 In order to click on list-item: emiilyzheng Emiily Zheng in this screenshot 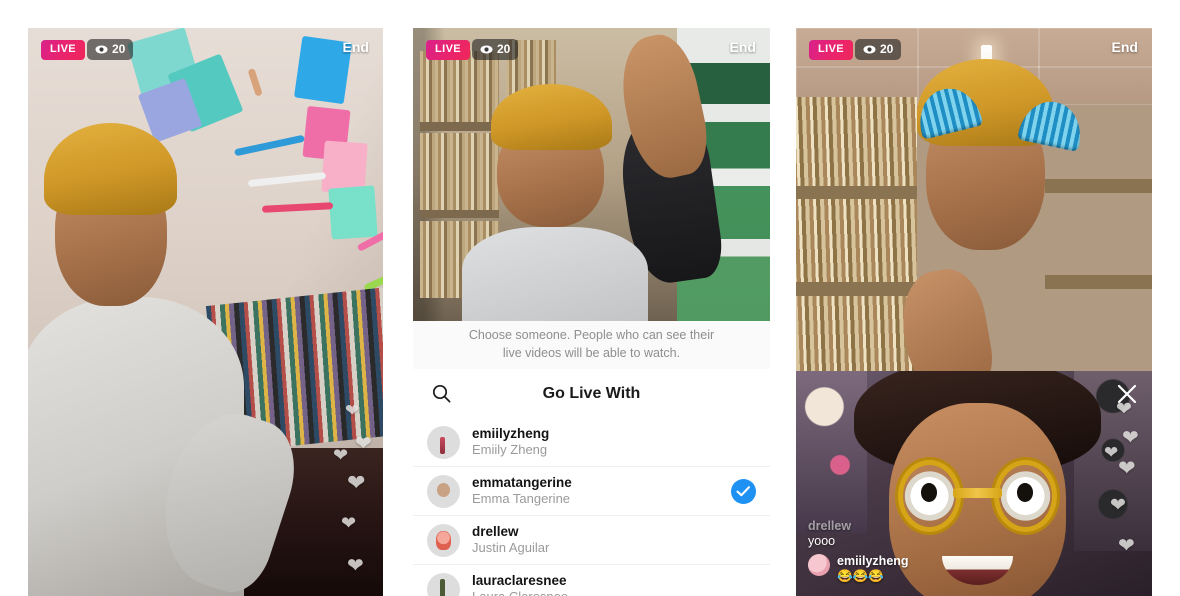, I will do `click(591, 442)`.